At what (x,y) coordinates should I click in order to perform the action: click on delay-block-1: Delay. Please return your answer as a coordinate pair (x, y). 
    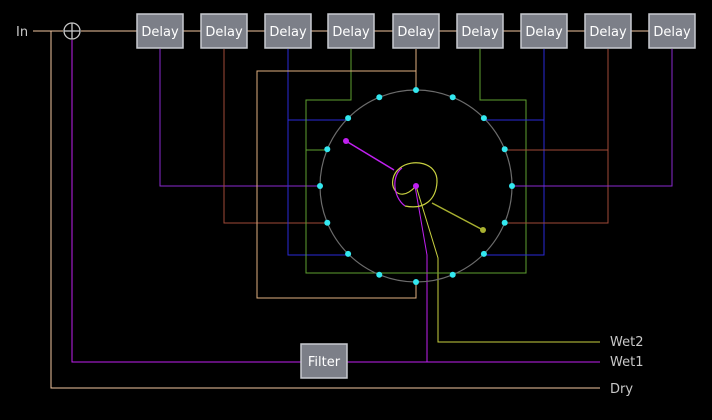
    Looking at the image, I should click on (160, 31).